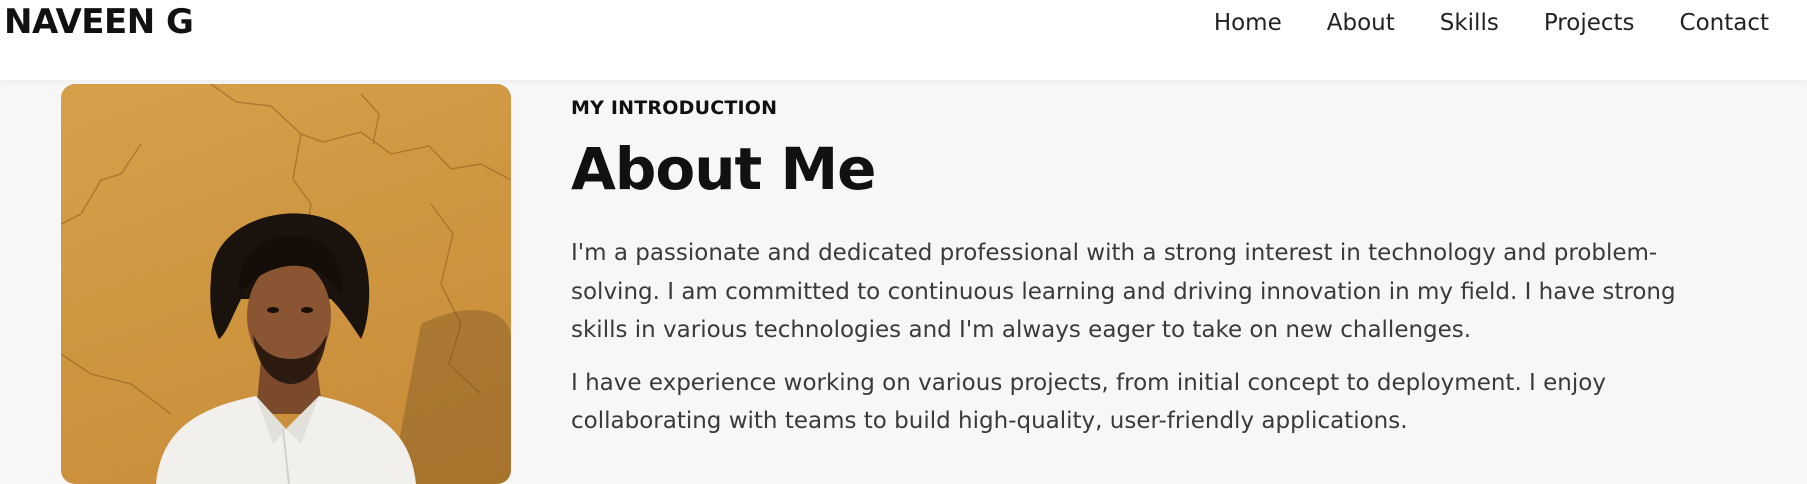 The image size is (1807, 484). Describe the element at coordinates (1361, 23) in the screenshot. I see `nav-link-about: About` at that location.